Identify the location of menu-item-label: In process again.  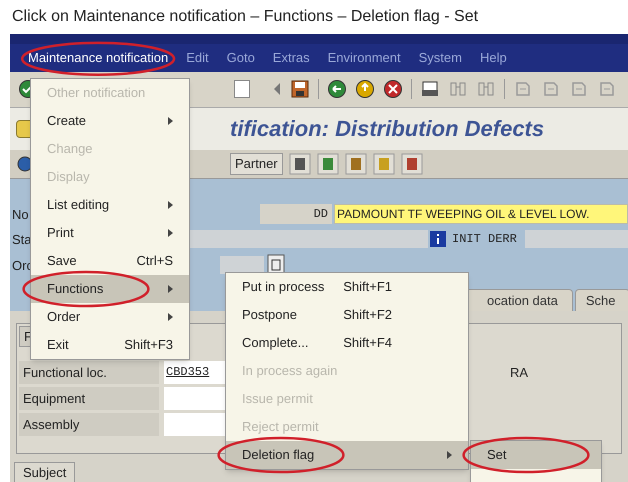
(290, 371).